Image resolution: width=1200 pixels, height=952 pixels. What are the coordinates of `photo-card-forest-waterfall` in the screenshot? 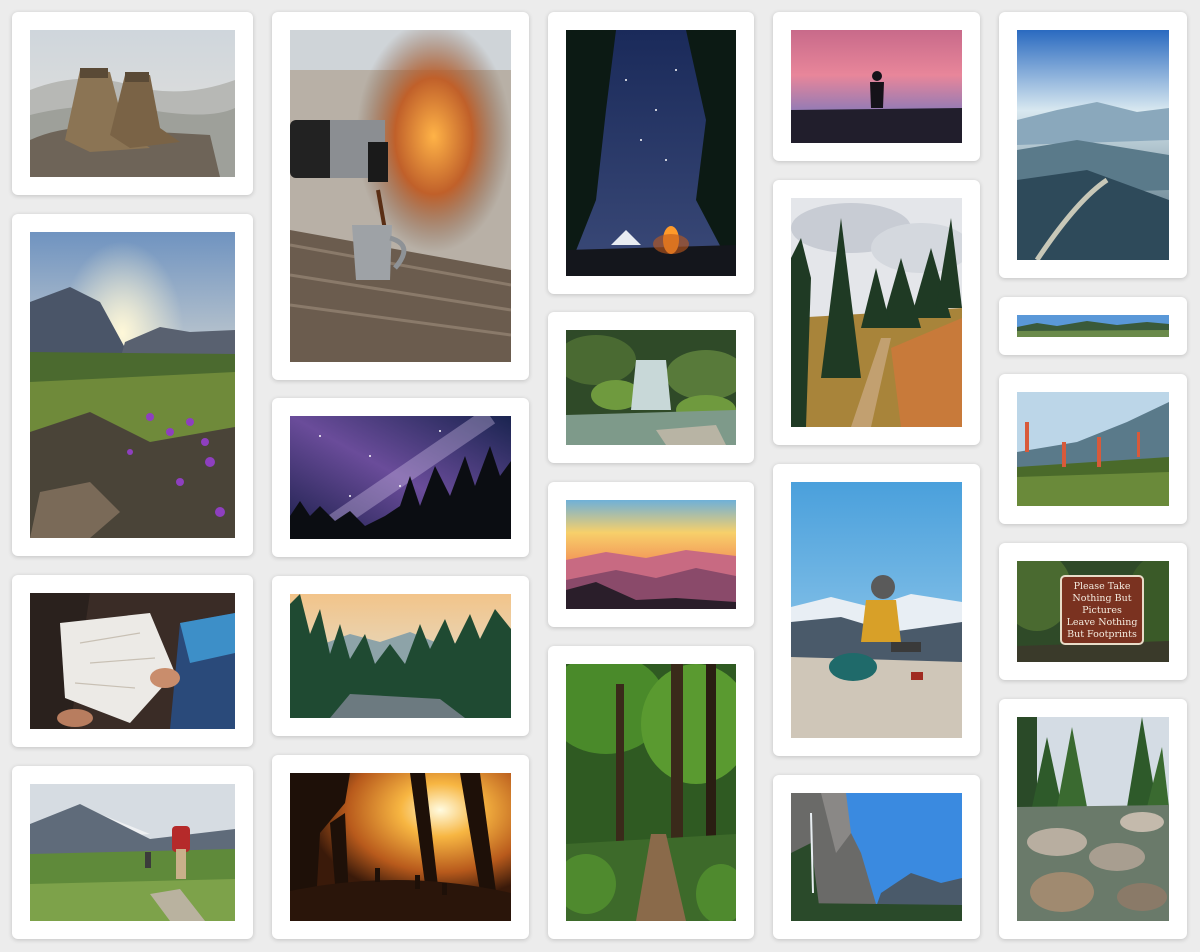 It's located at (651, 387).